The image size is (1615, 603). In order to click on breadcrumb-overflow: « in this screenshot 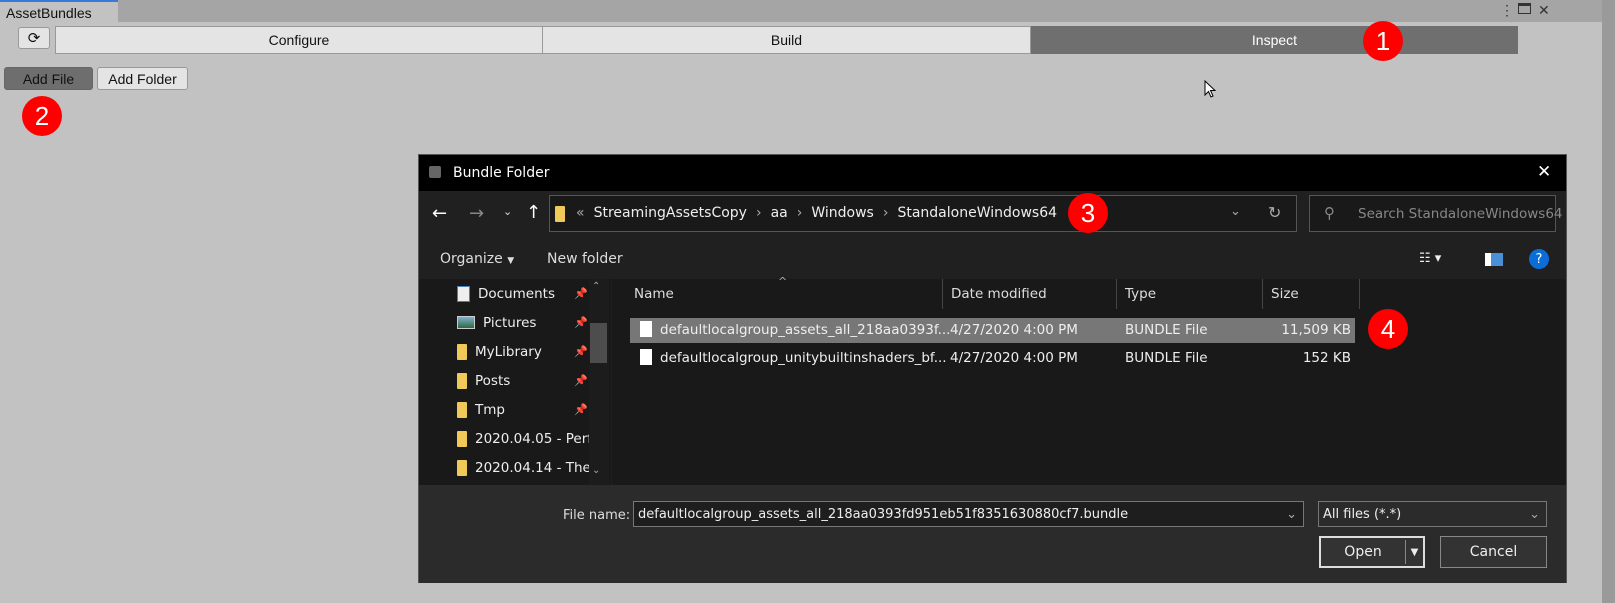, I will do `click(580, 213)`.